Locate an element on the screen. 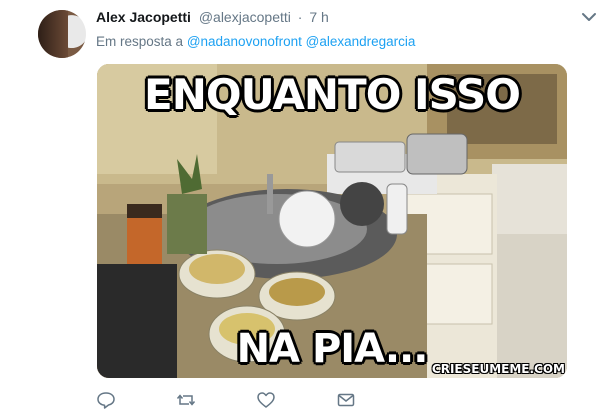 This screenshot has width=614, height=420. envelope-icon is located at coordinates (346, 400).